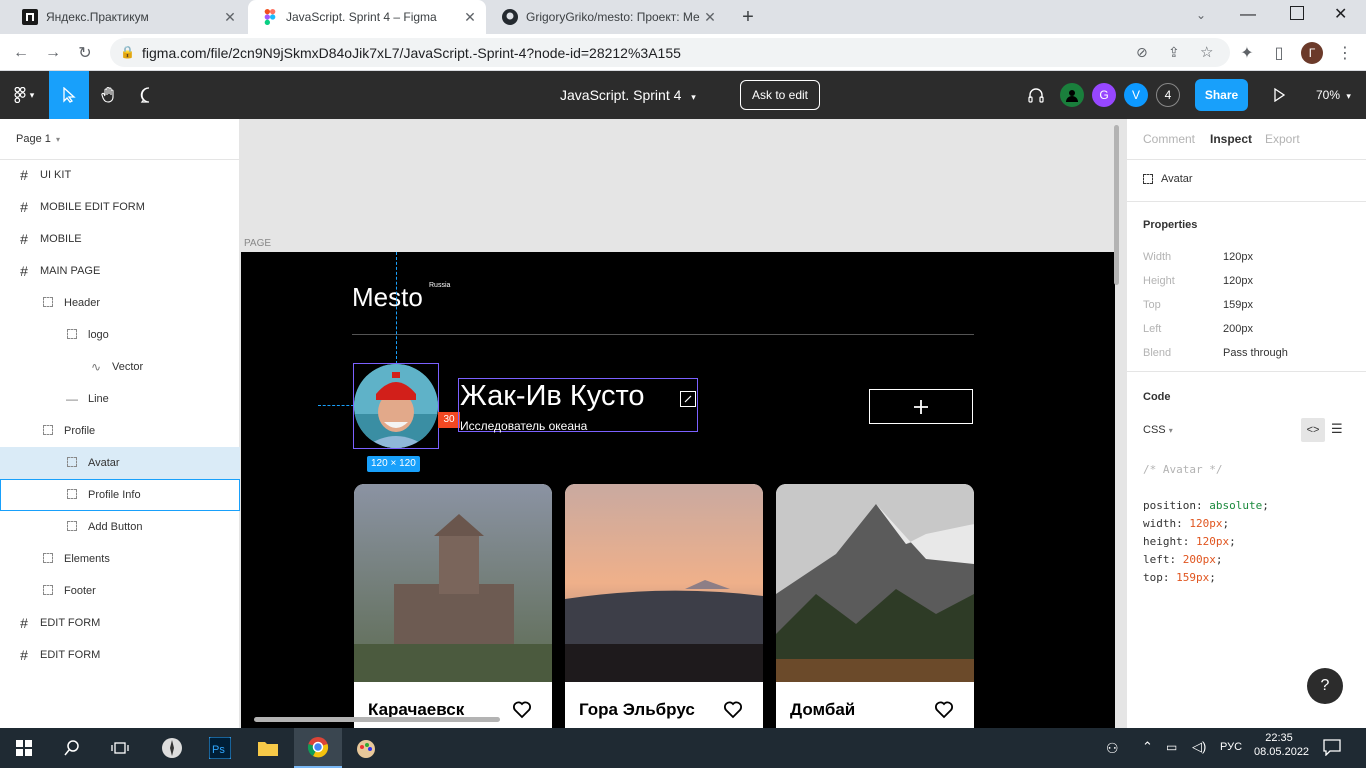  I want to click on search-icon, so click(72, 748).